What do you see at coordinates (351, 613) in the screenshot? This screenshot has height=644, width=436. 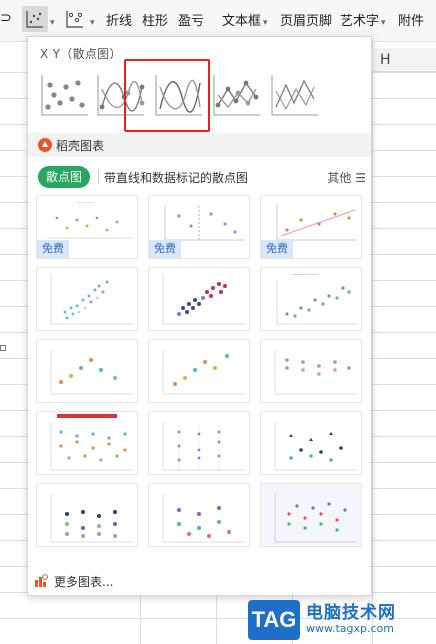 I see `watermark-title: 电脑技术网` at bounding box center [351, 613].